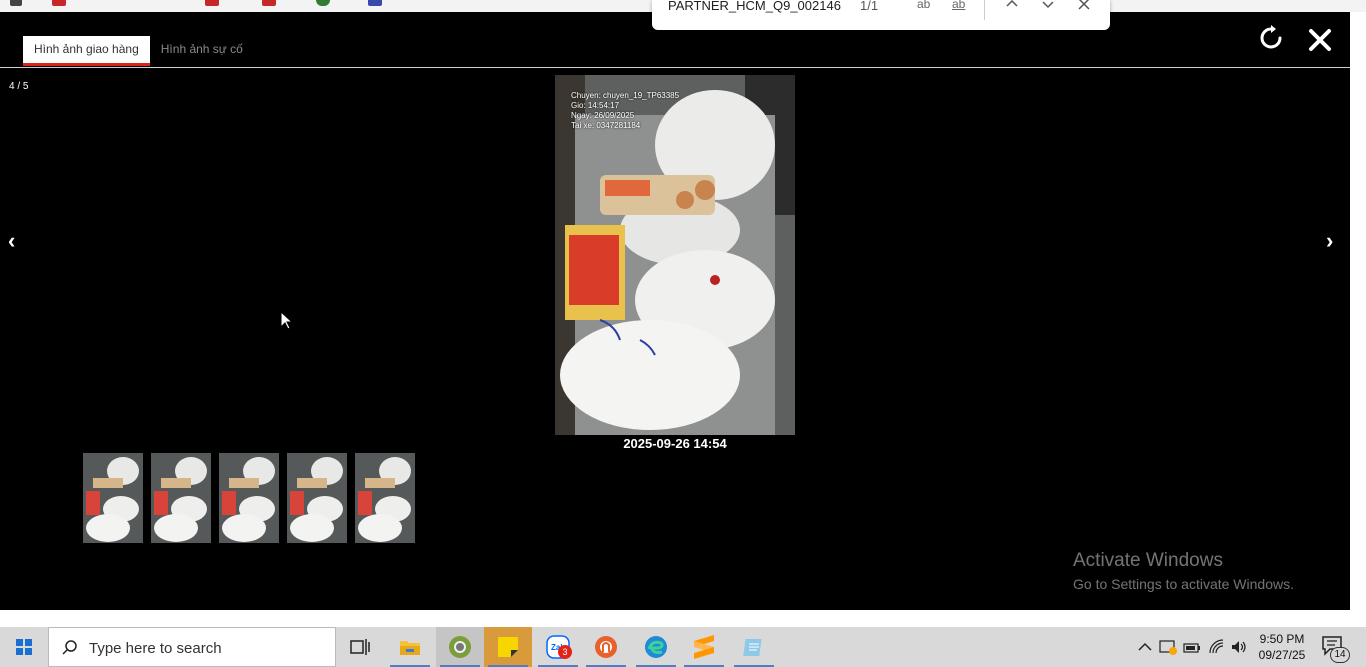 The image size is (1366, 667). Describe the element at coordinates (984, 10) in the screenshot. I see `find-divider` at that location.